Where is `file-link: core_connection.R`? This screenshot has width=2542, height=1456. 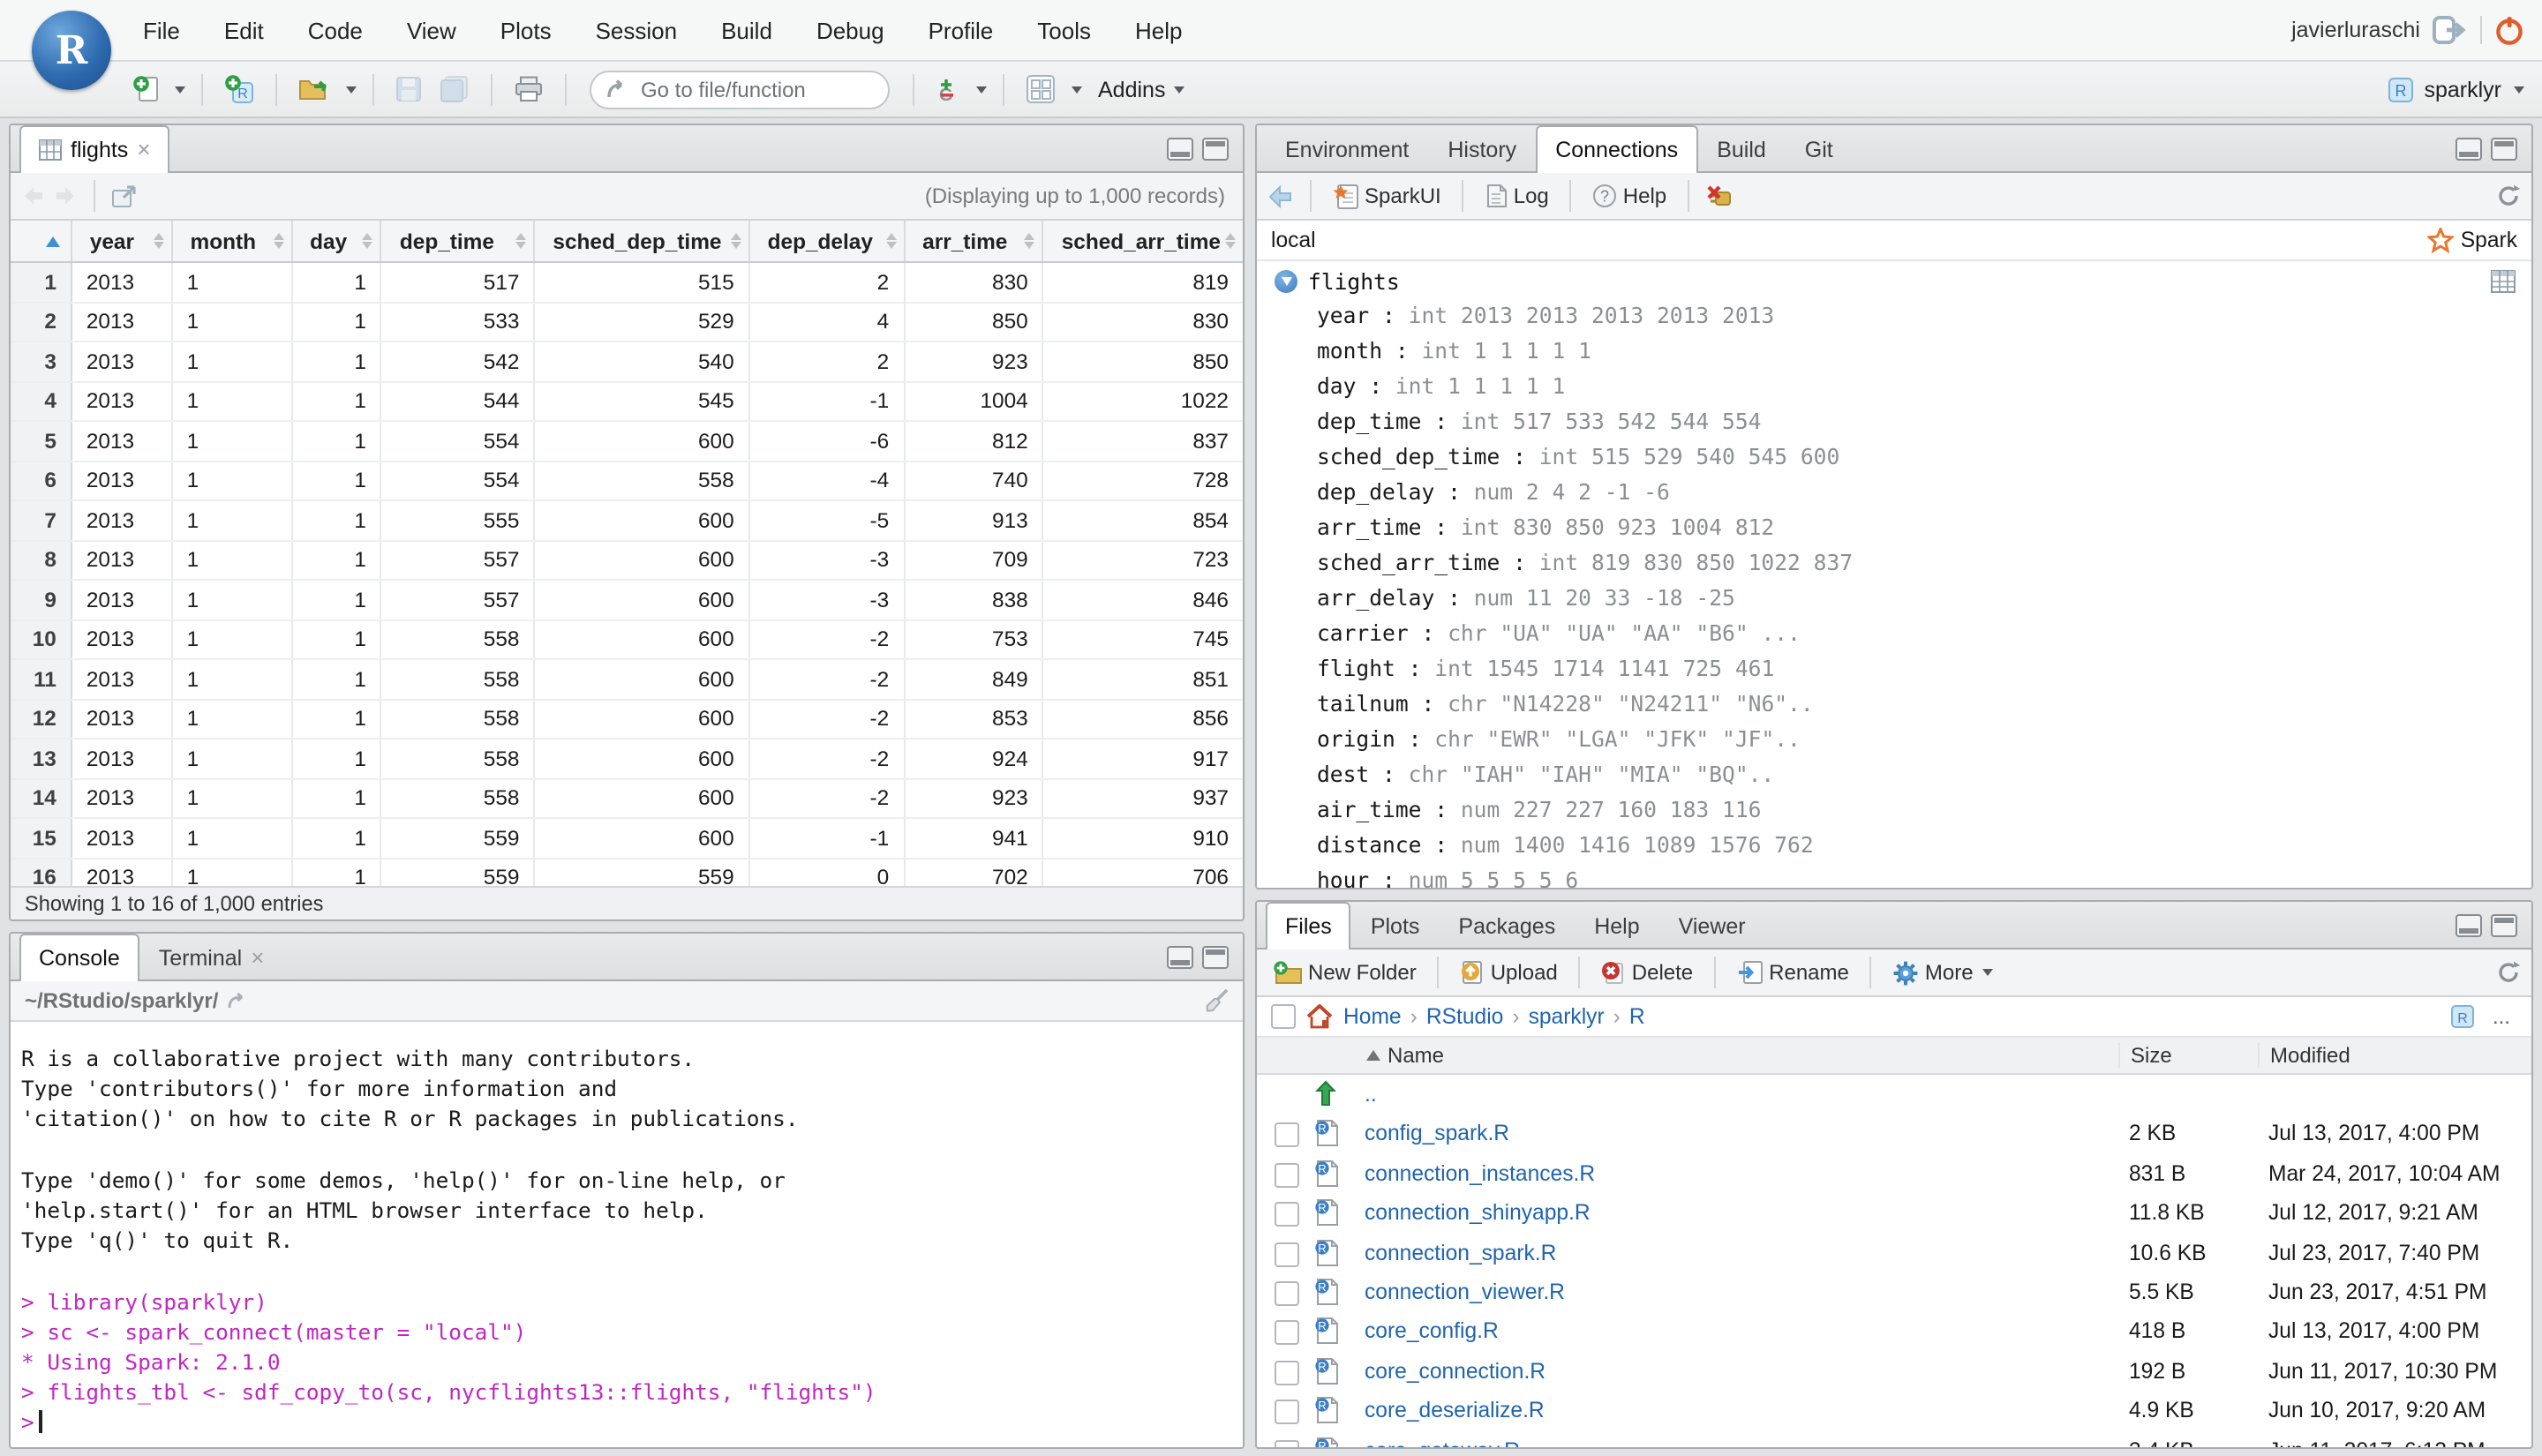
file-link: core_connection.R is located at coordinates (1456, 1370).